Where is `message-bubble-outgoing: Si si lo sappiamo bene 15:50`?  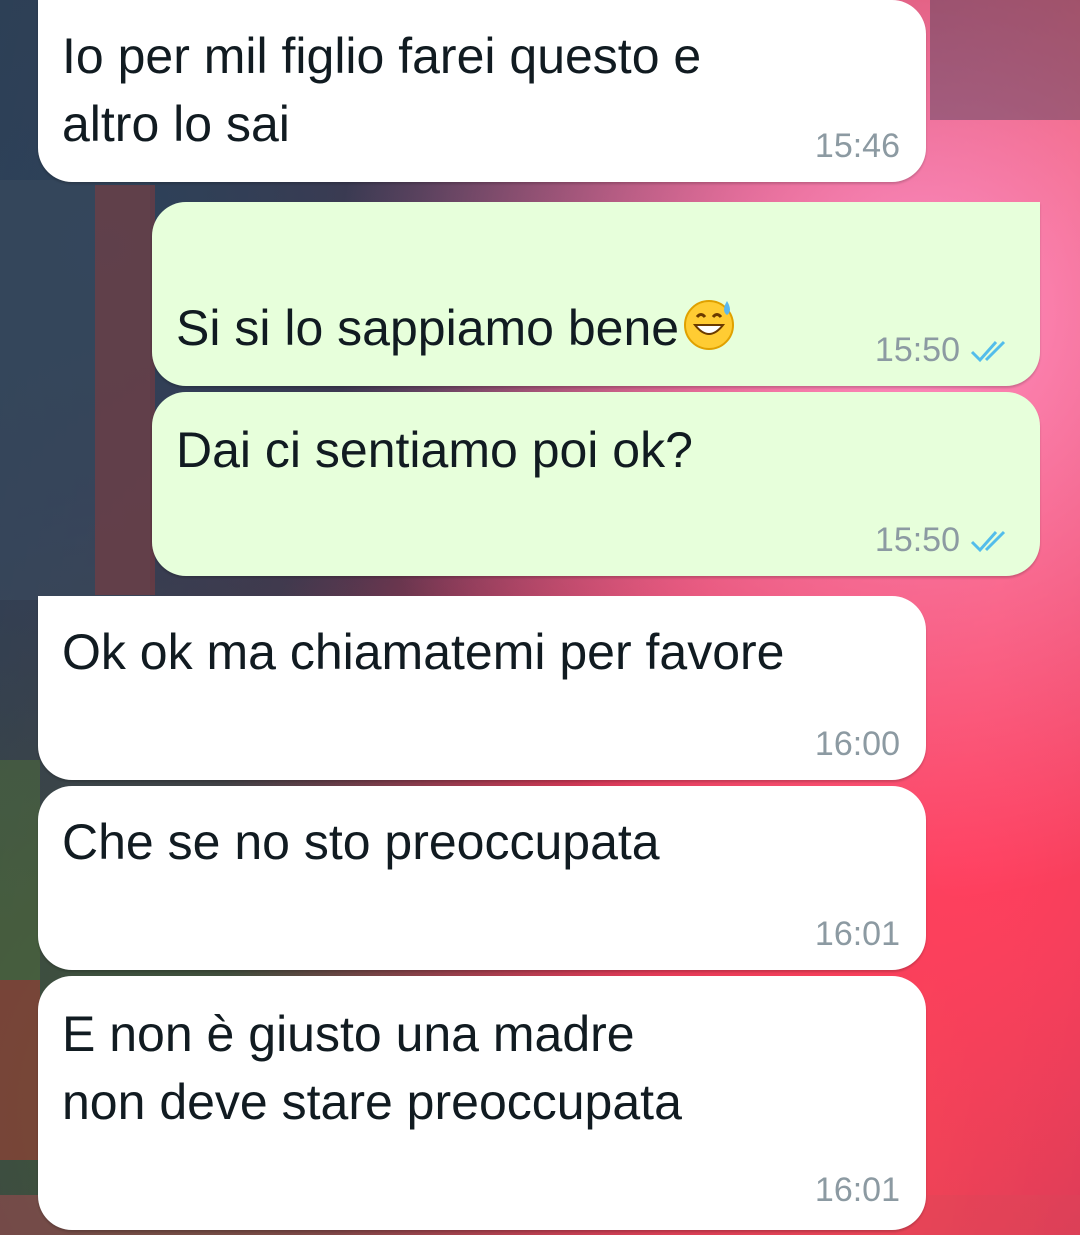
message-bubble-outgoing: Si si lo sappiamo bene 15:50 is located at coordinates (596, 294).